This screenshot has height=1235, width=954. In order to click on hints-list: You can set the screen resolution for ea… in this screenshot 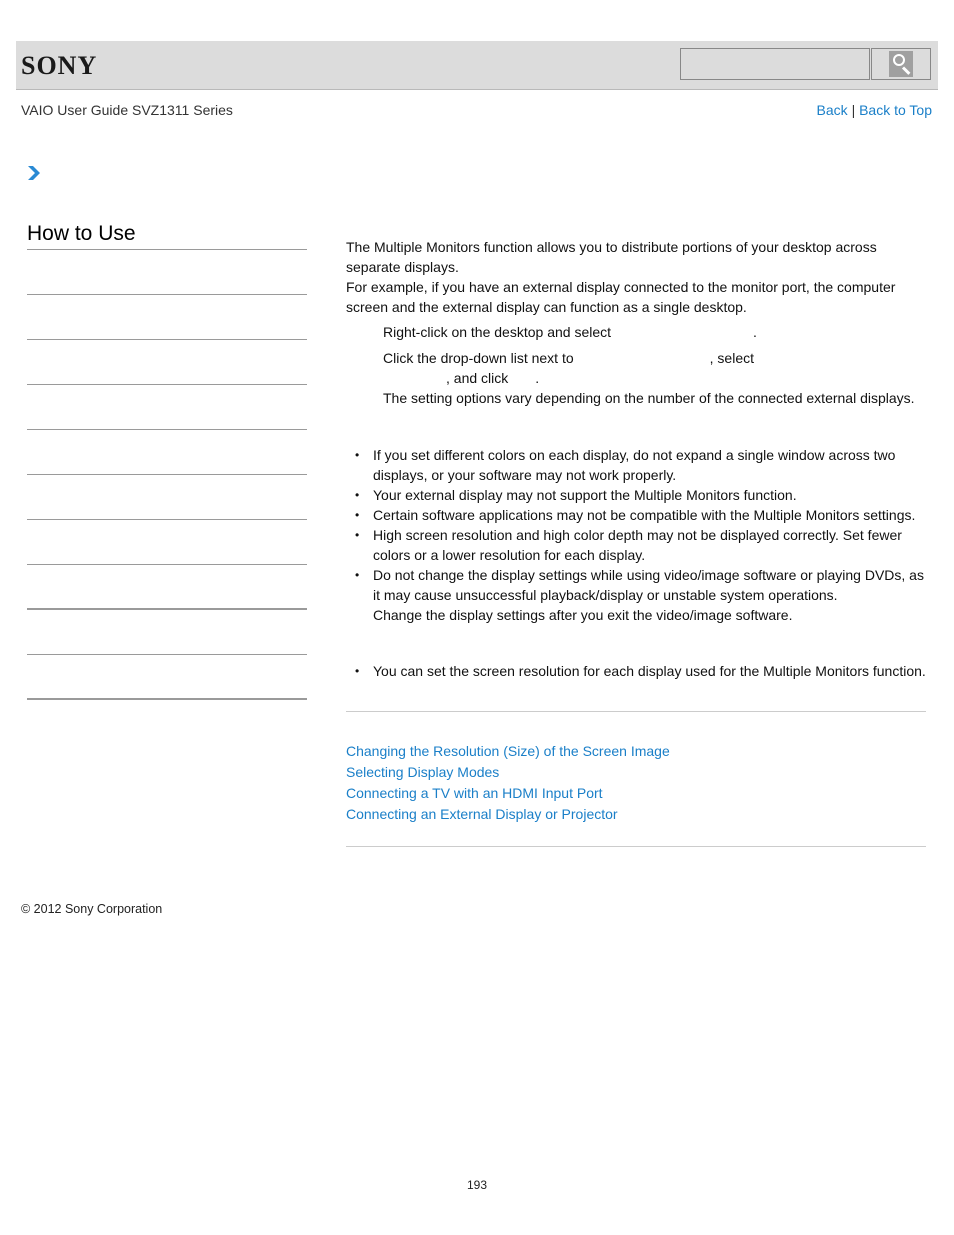, I will do `click(636, 671)`.